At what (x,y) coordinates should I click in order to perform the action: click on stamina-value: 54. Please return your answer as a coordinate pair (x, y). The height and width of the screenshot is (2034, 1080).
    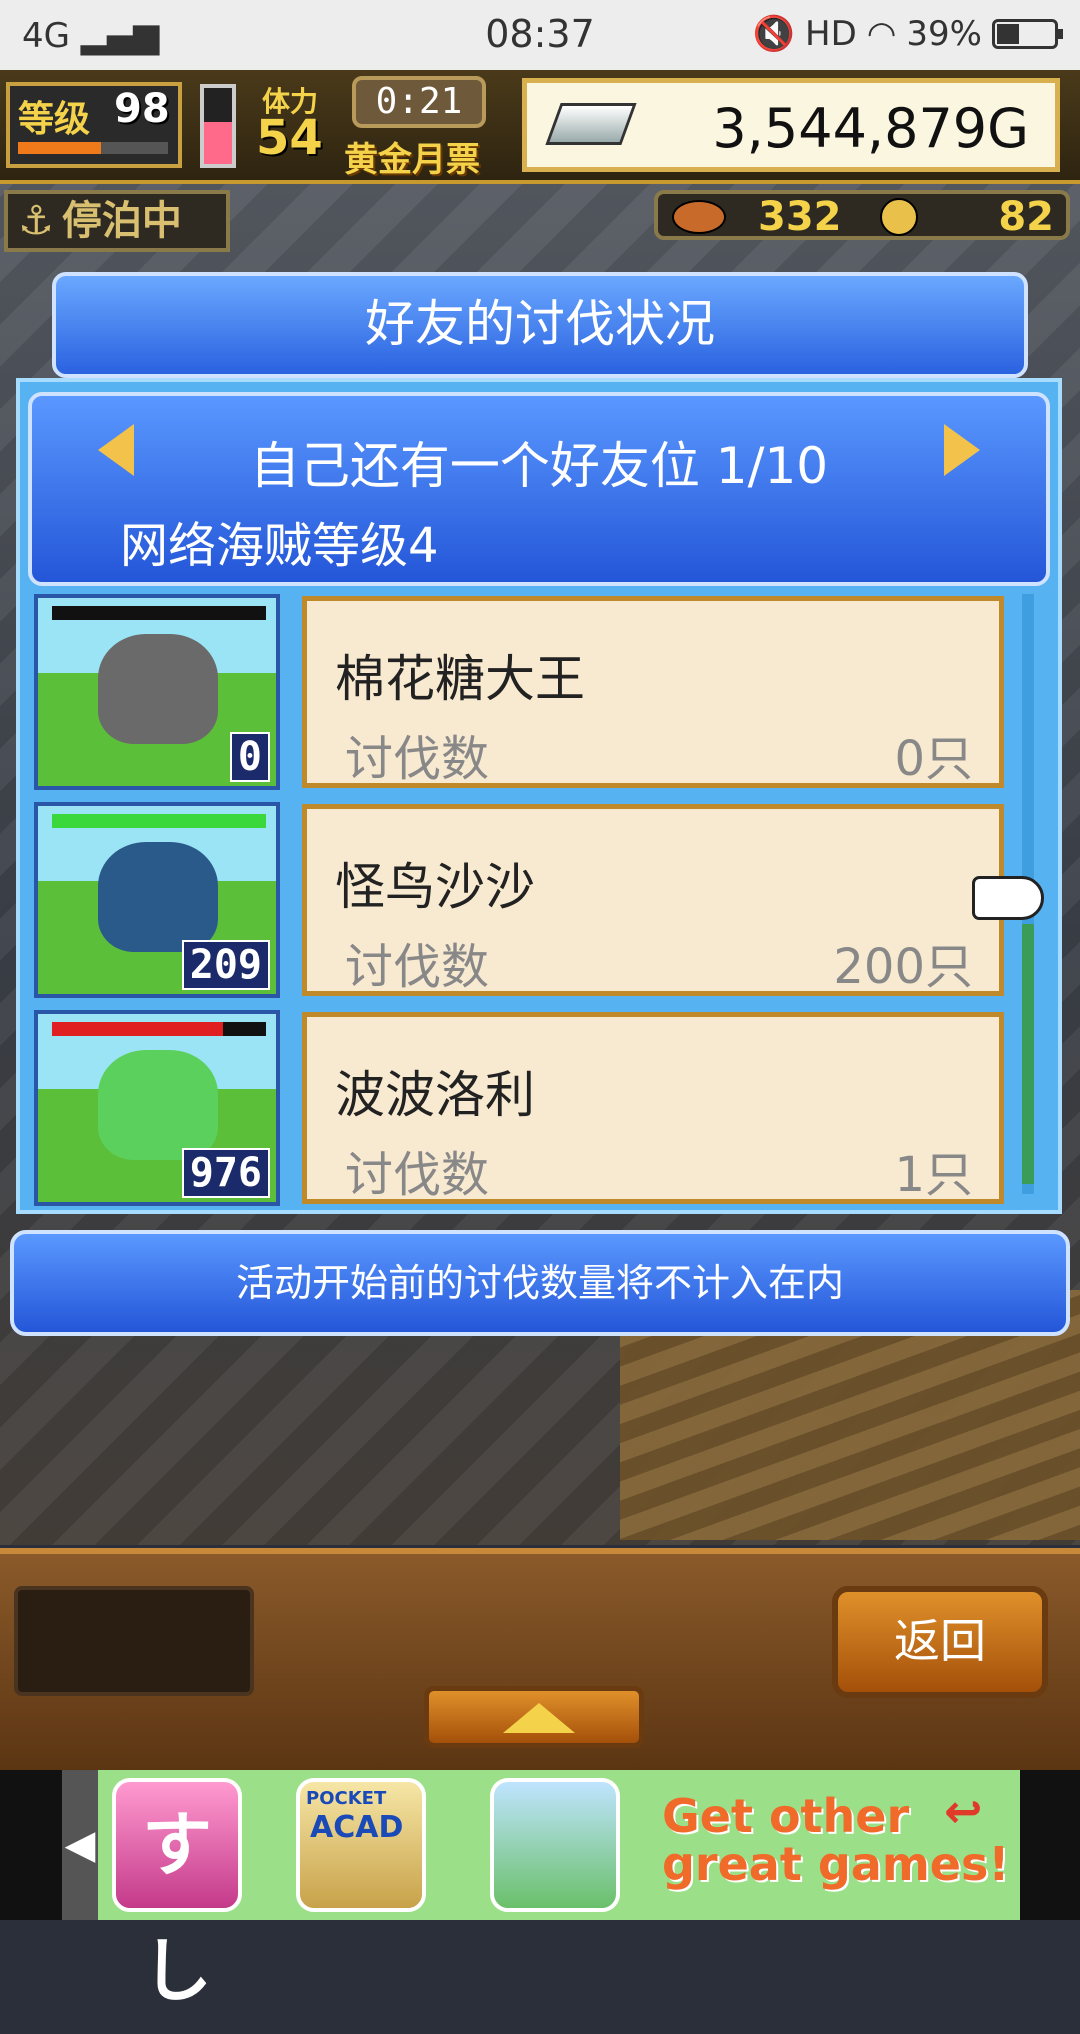
    Looking at the image, I should click on (289, 138).